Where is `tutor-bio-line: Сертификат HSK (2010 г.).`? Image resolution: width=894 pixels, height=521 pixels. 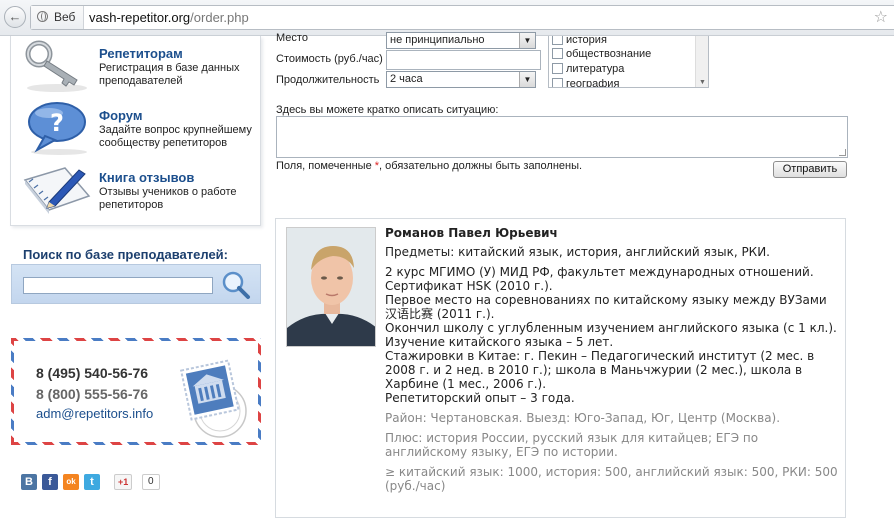
tutor-bio-line: Сертификат HSK (2010 г.). is located at coordinates (469, 286).